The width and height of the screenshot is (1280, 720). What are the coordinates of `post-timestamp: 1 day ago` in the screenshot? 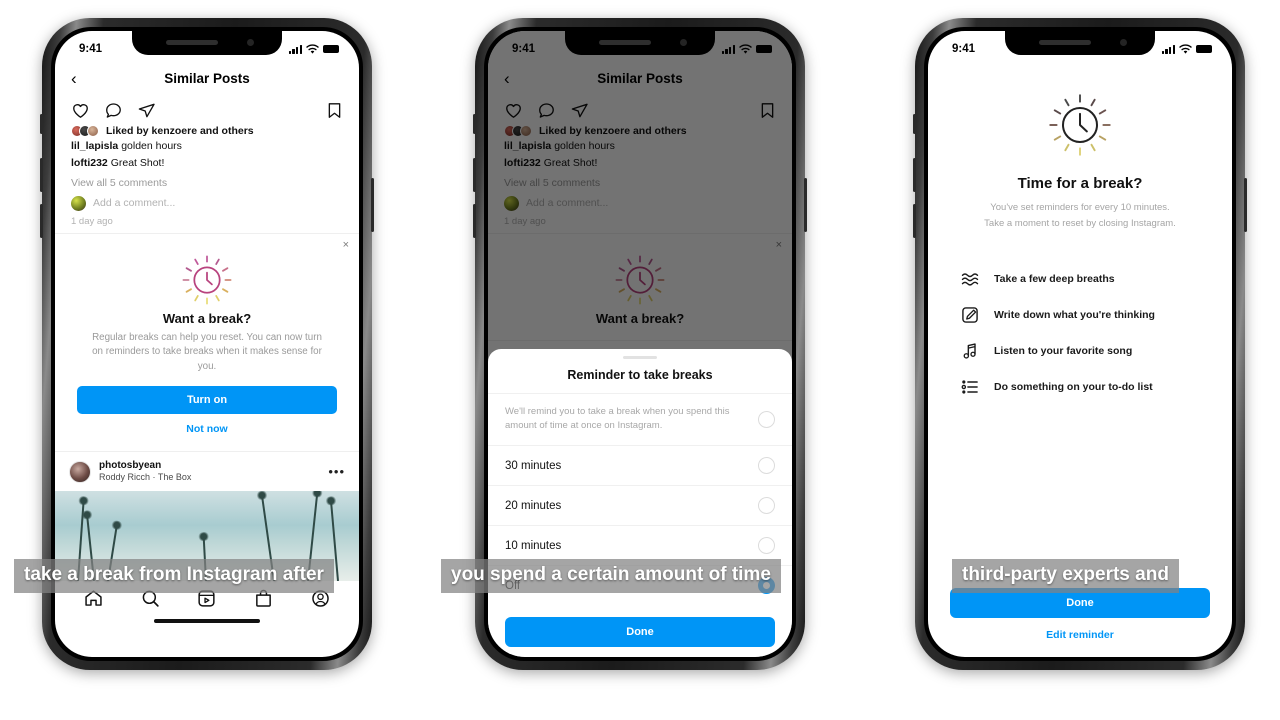 It's located at (92, 221).